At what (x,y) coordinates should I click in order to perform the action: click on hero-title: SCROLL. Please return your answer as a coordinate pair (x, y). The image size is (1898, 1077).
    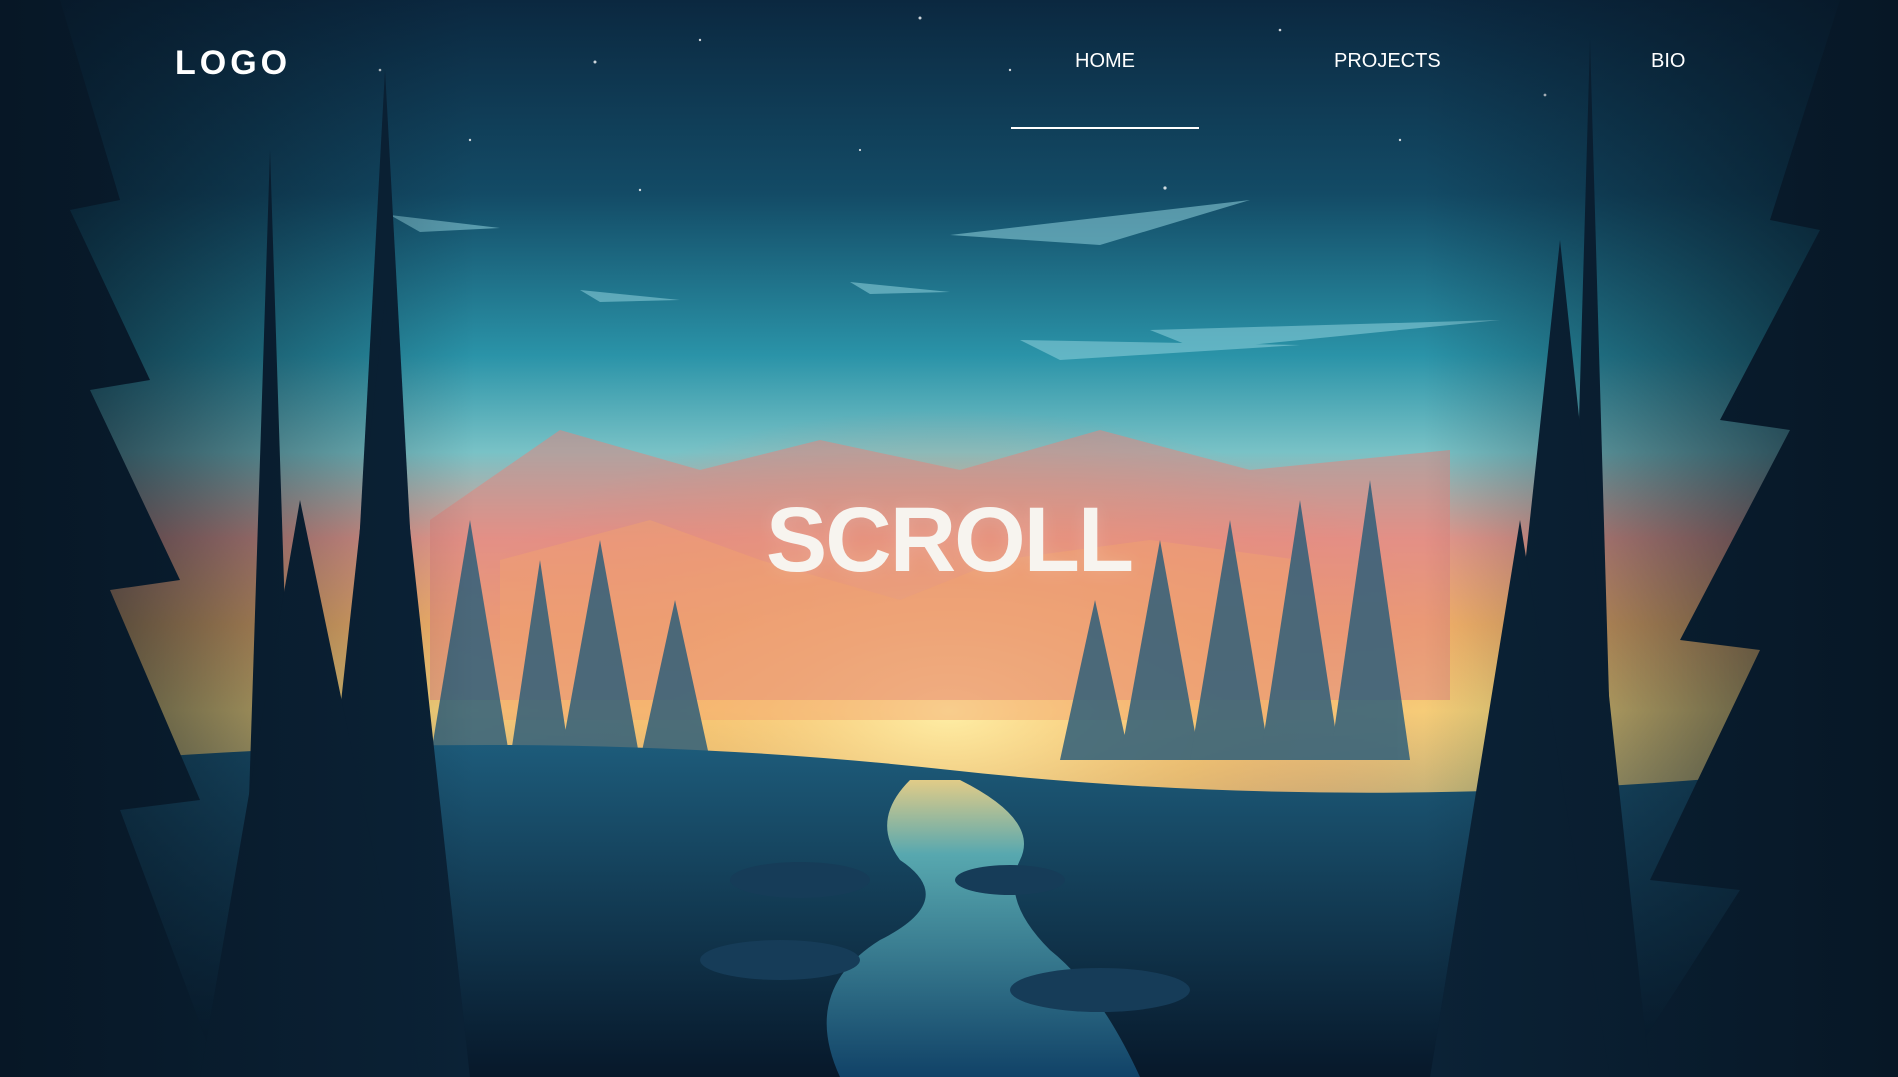
    Looking at the image, I should click on (949, 540).